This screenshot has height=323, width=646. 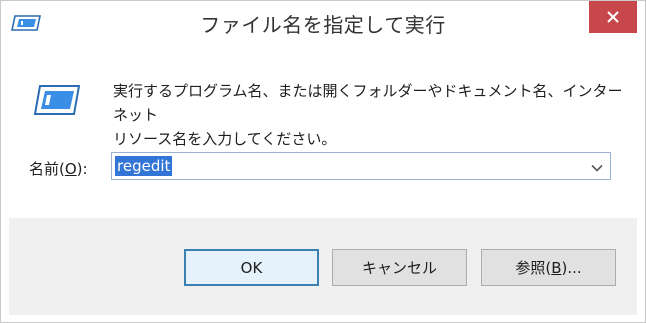 I want to click on ok-button-label: OK, so click(x=251, y=267).